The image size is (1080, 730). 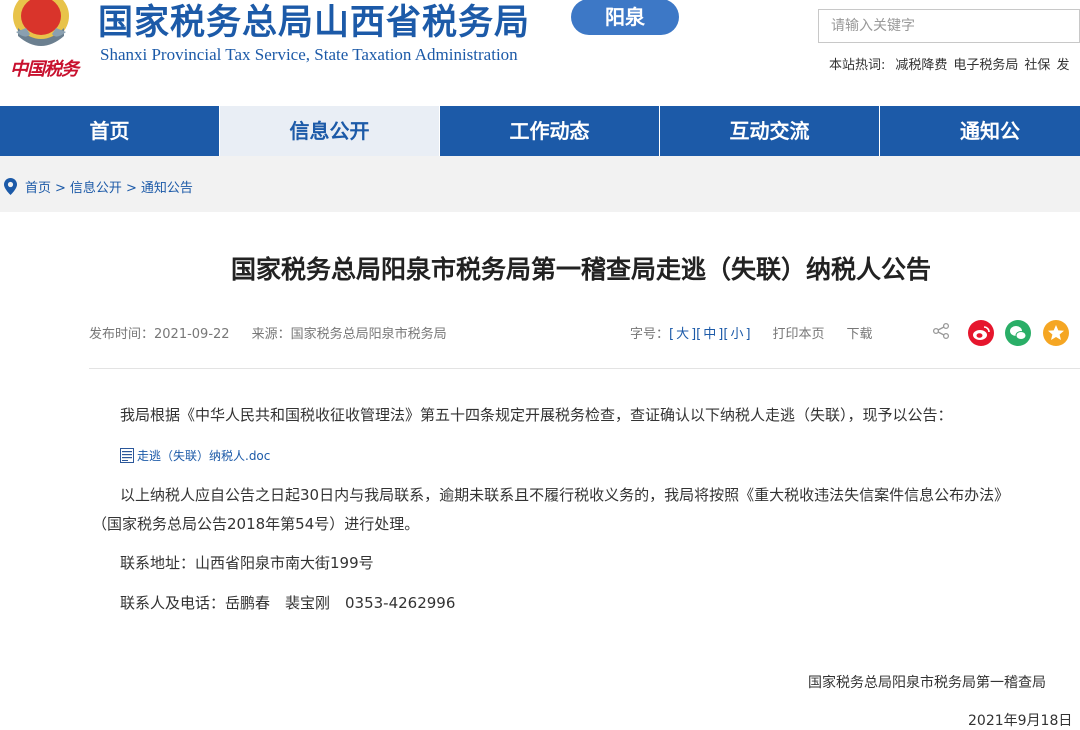 I want to click on china-tax-logo-text: 中国税务, so click(x=44, y=69).